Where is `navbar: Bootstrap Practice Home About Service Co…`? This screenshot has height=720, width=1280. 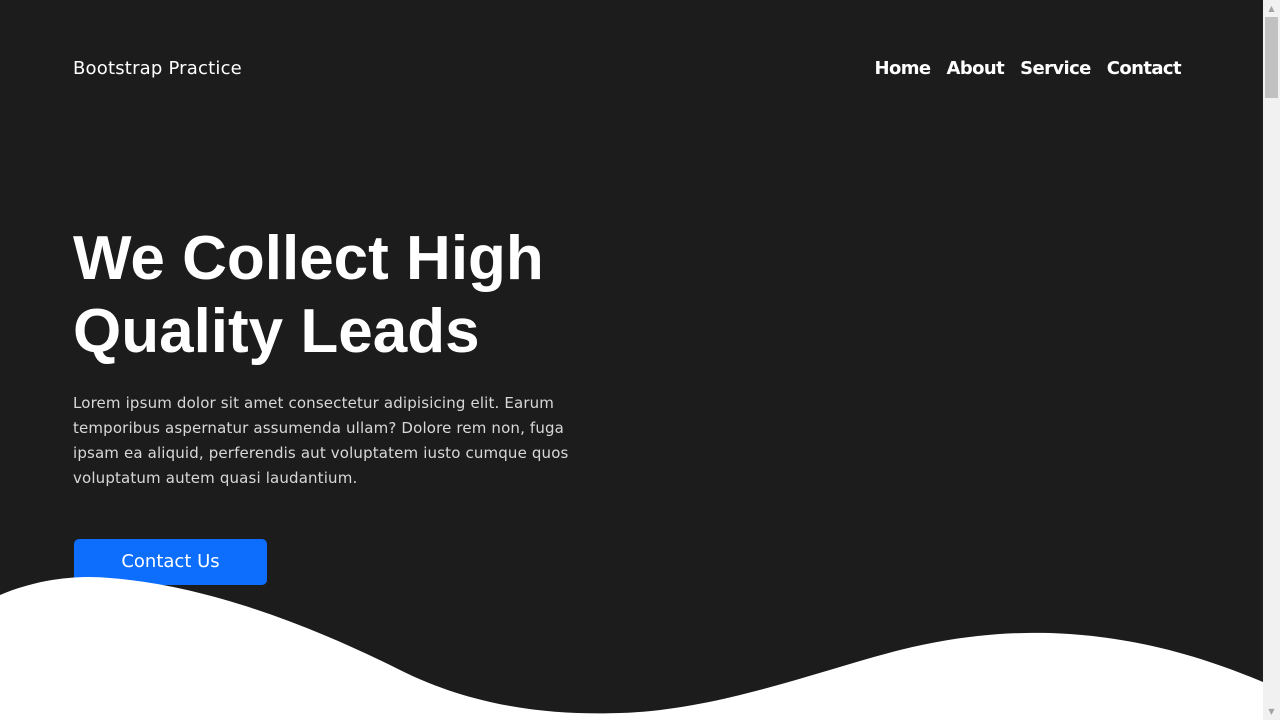
navbar: Bootstrap Practice Home About Service Co… is located at coordinates (627, 69).